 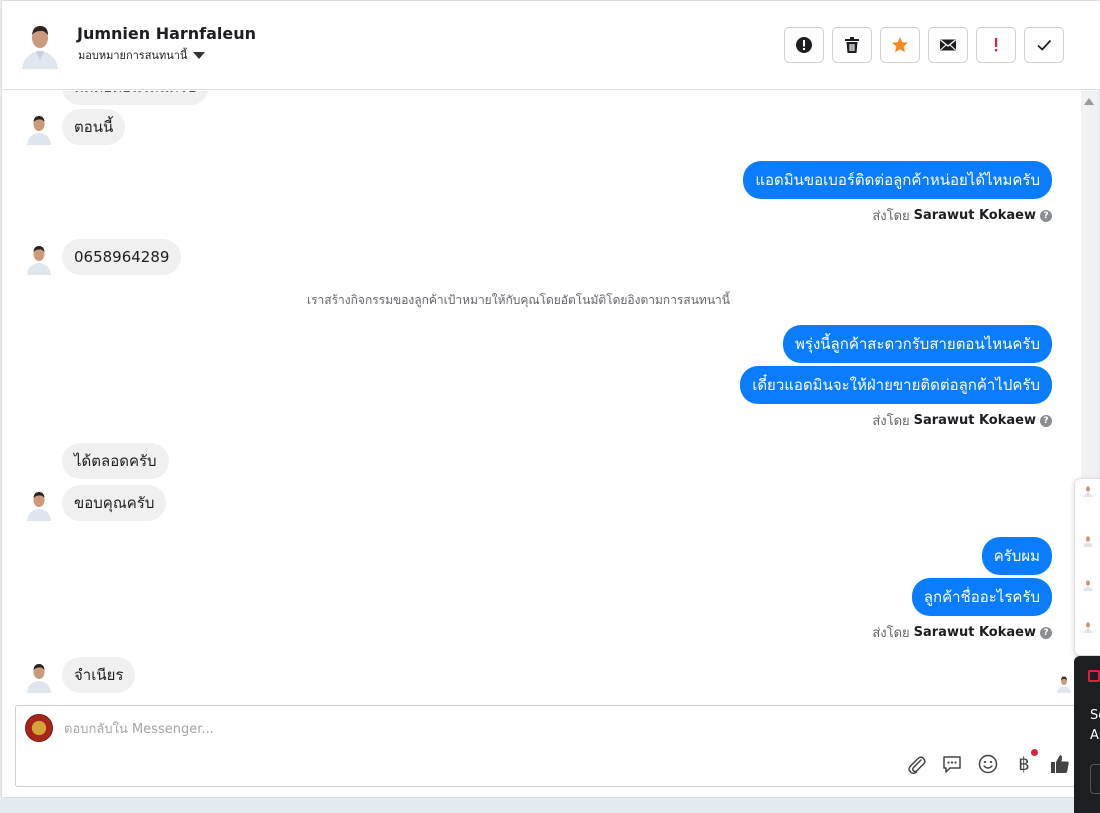 I want to click on side-toast: Sc A, so click(x=1087, y=734).